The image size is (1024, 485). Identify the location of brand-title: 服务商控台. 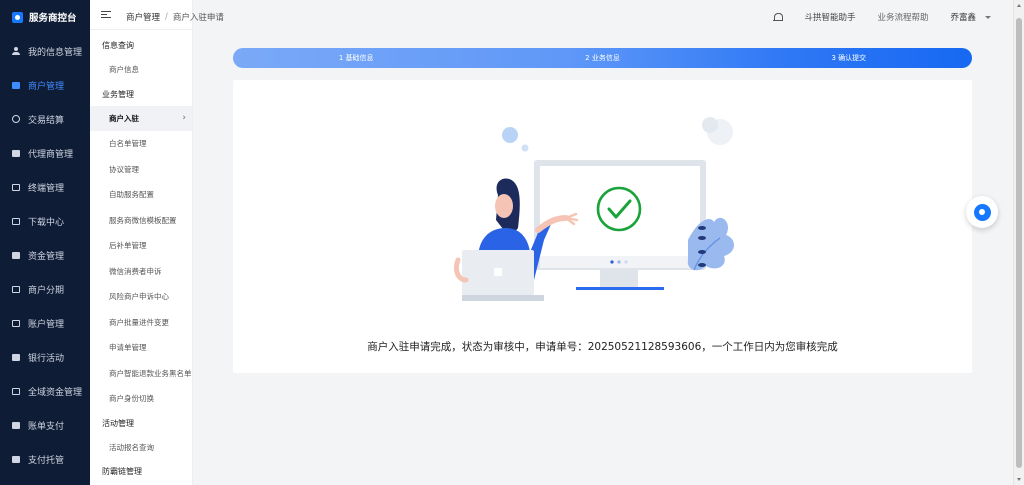
(53, 18).